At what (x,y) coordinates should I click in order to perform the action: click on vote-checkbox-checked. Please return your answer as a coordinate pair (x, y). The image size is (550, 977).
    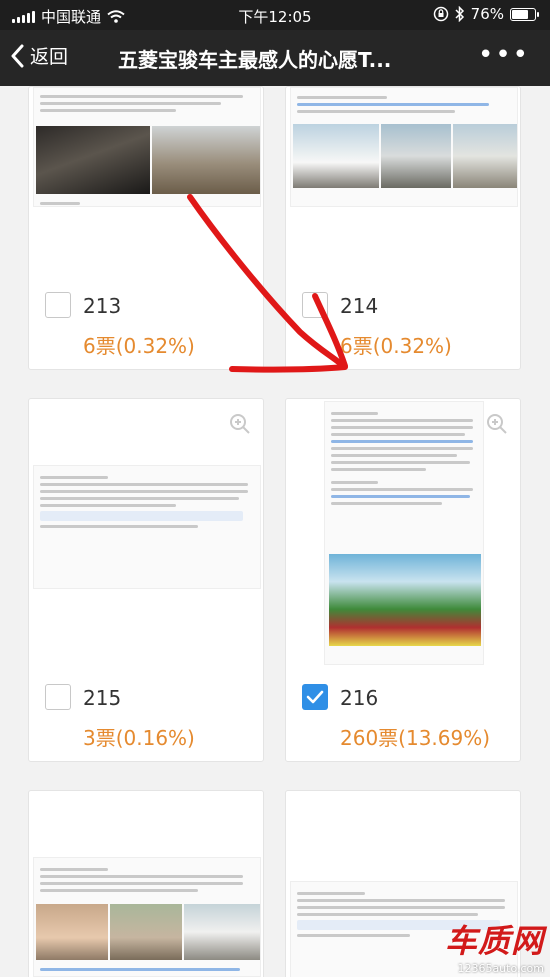
    Looking at the image, I should click on (315, 697).